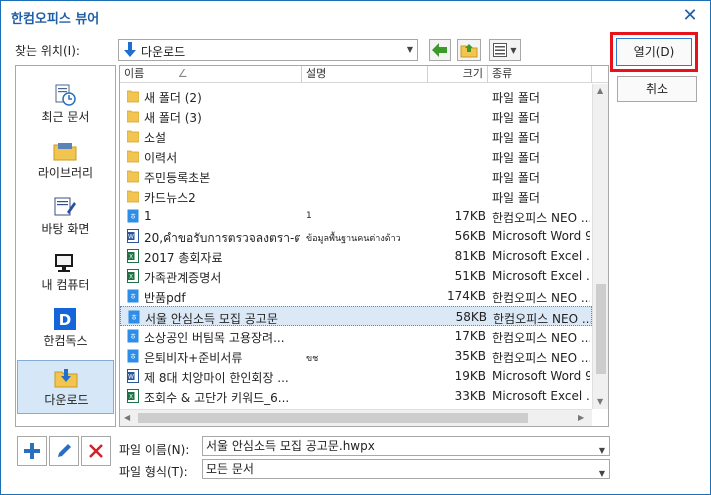  I want to click on file-name: 새 폴더 (3), so click(173, 118).